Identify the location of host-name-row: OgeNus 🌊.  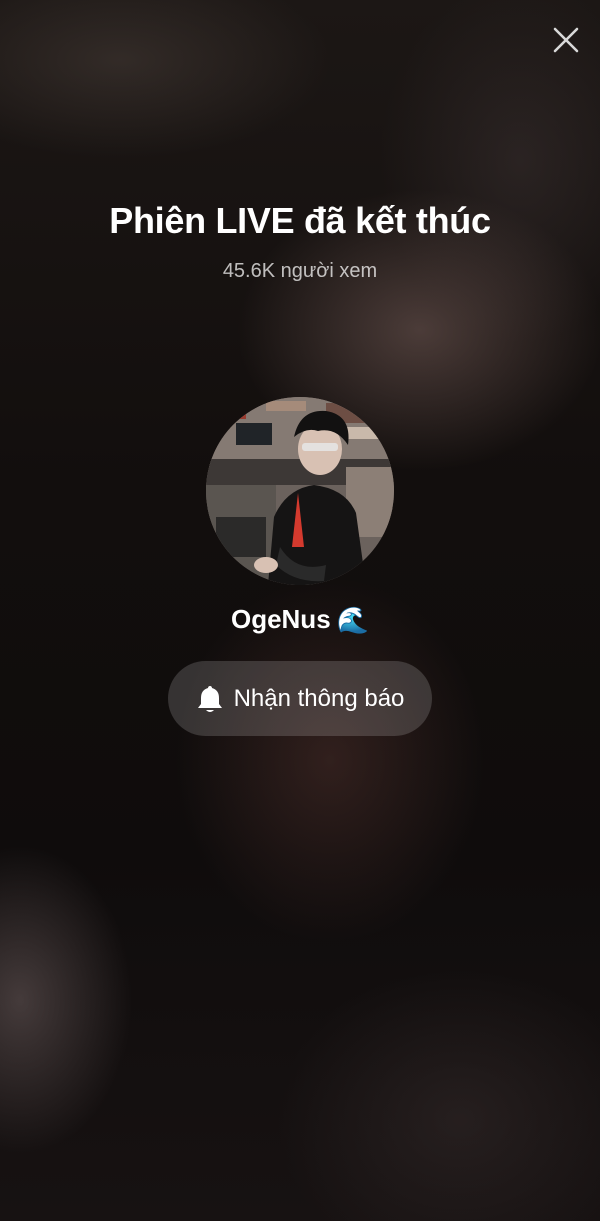
(300, 619).